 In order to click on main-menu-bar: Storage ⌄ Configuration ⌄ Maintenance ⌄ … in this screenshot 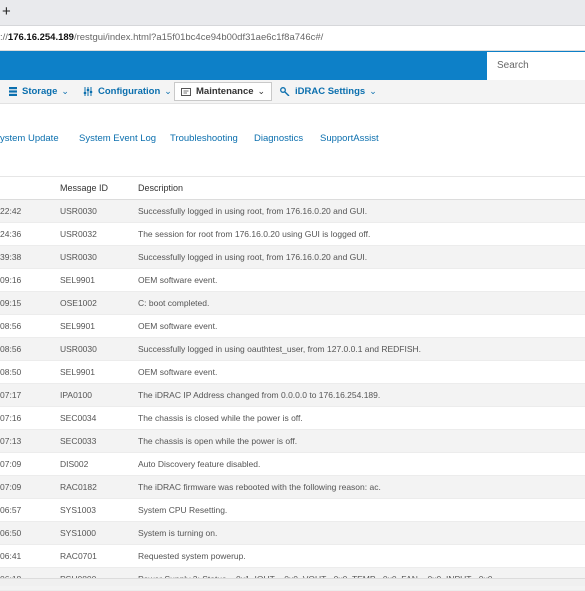, I will do `click(292, 92)`.